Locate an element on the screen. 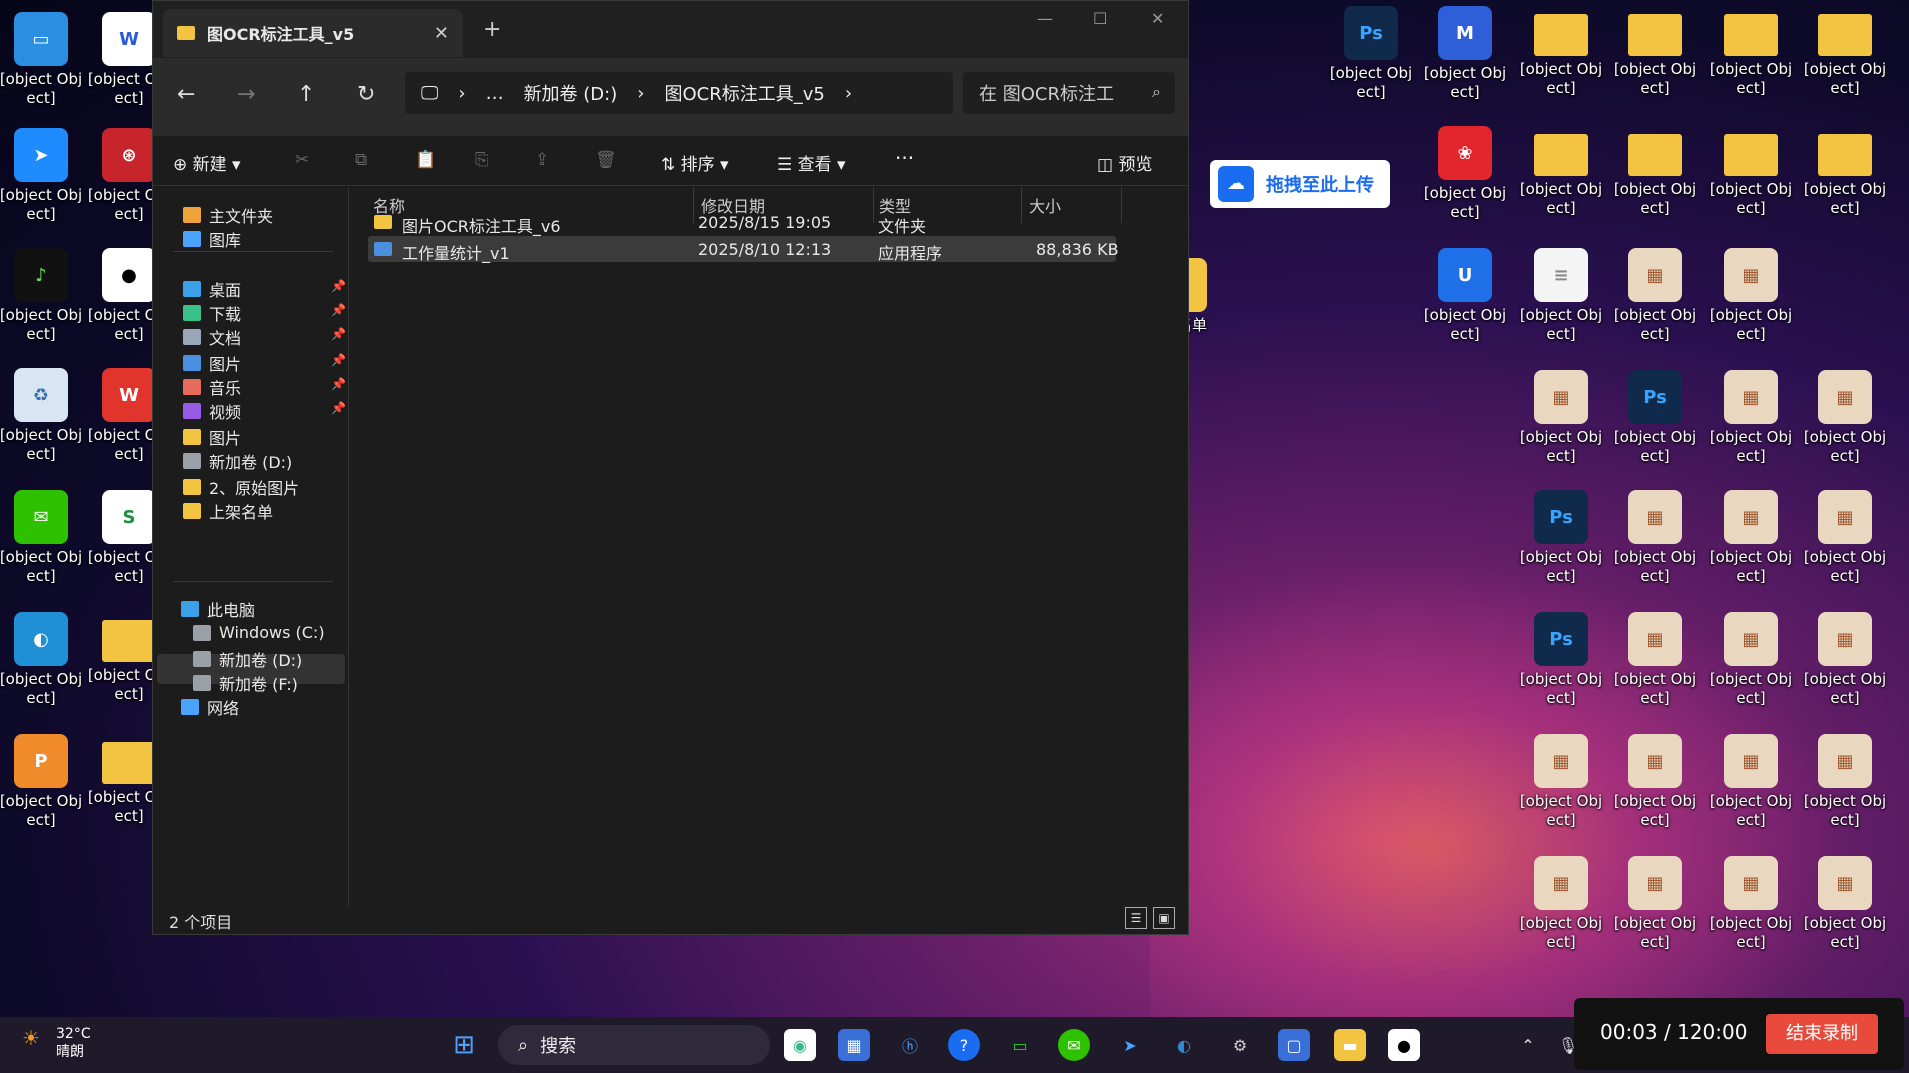  details-view-icon: ☰ is located at coordinates (1136, 918).